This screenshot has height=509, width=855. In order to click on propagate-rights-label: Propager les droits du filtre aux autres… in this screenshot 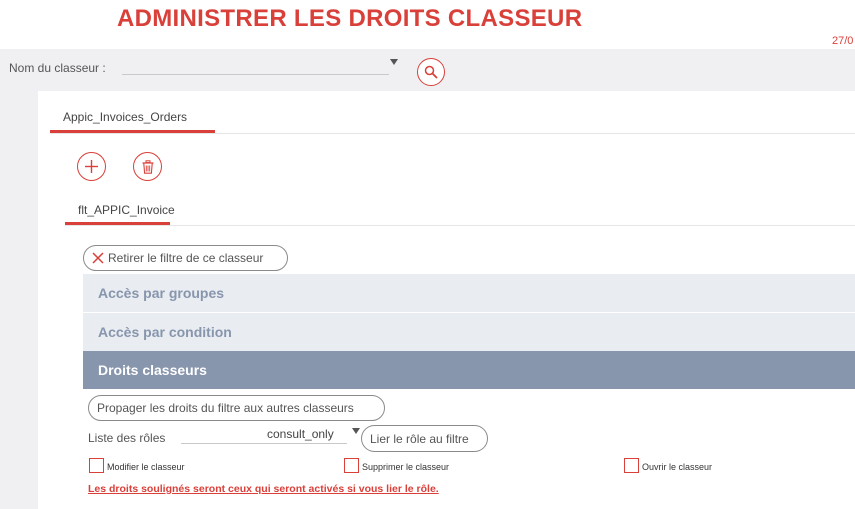, I will do `click(225, 408)`.